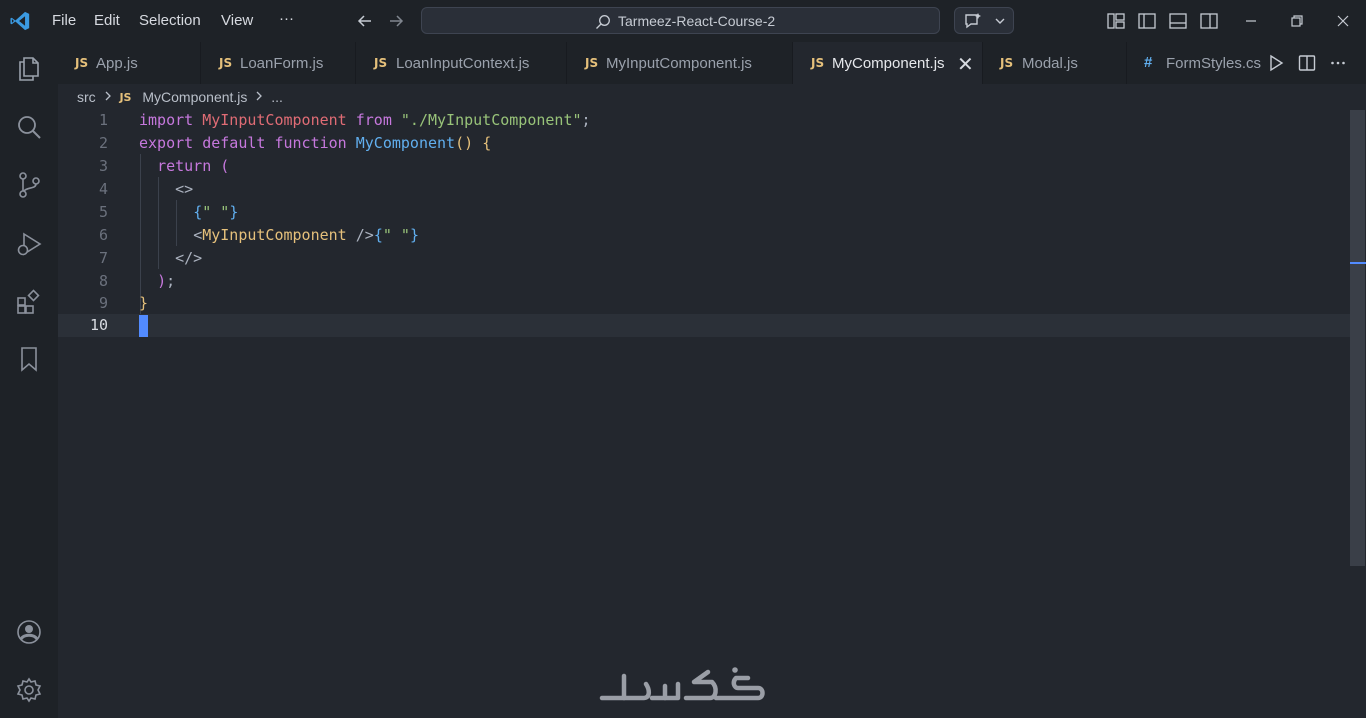  I want to click on tab-label: LoanInputContext.js, so click(463, 63).